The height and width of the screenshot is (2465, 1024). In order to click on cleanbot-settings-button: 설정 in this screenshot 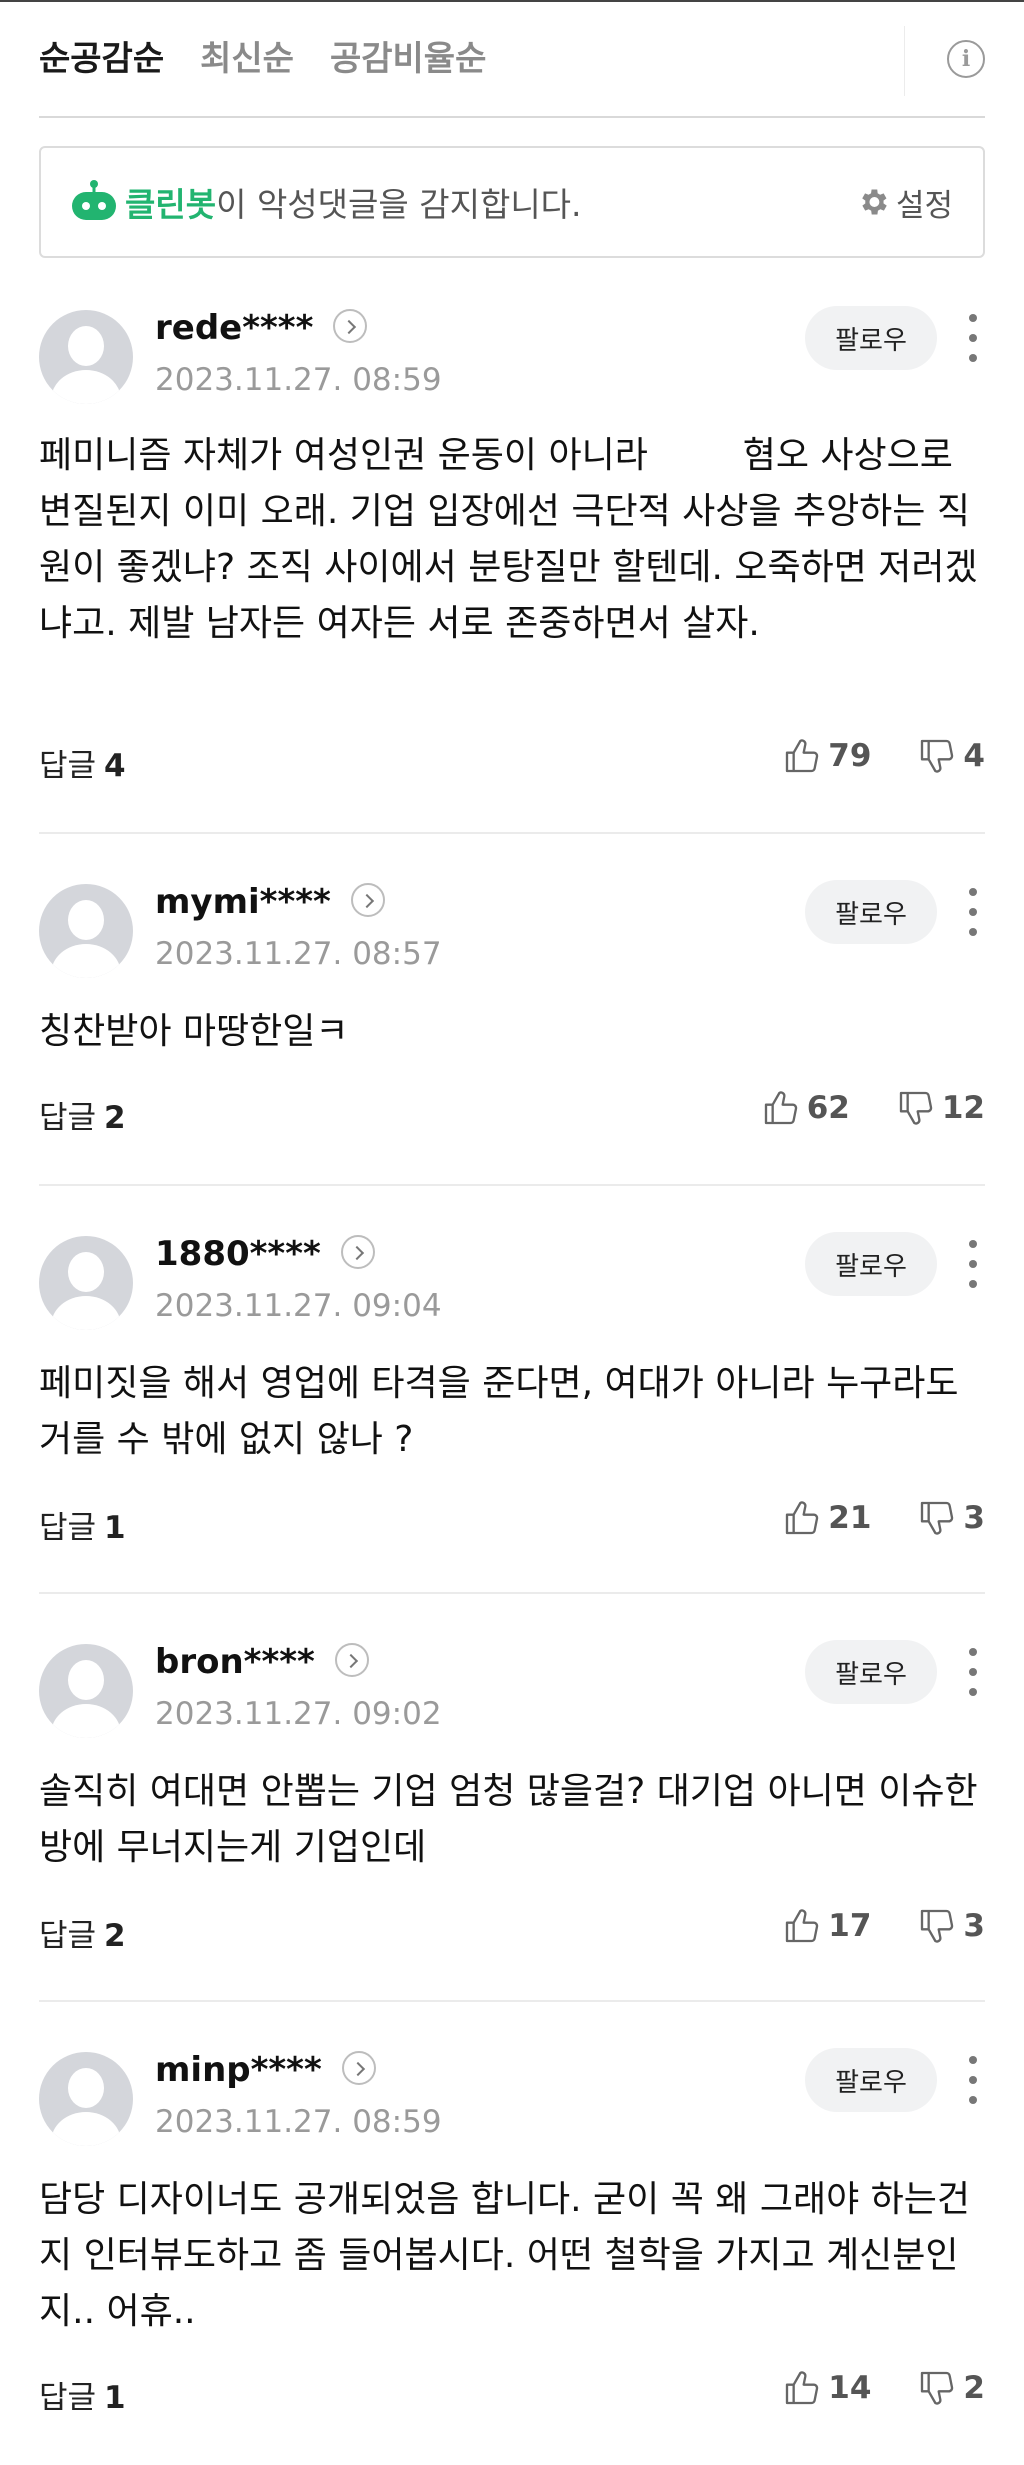, I will do `click(904, 202)`.